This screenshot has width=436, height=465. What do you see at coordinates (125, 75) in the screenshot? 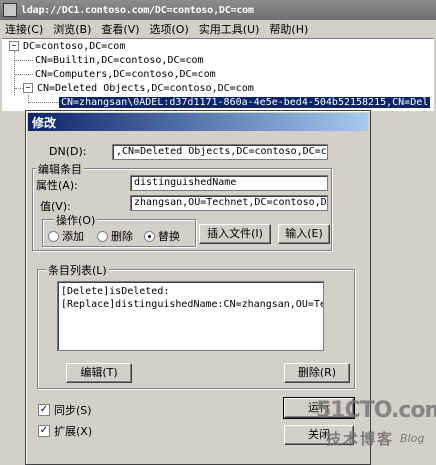
I see `tree-node-computers: CN=Computers,DC=contoso,DC=com` at bounding box center [125, 75].